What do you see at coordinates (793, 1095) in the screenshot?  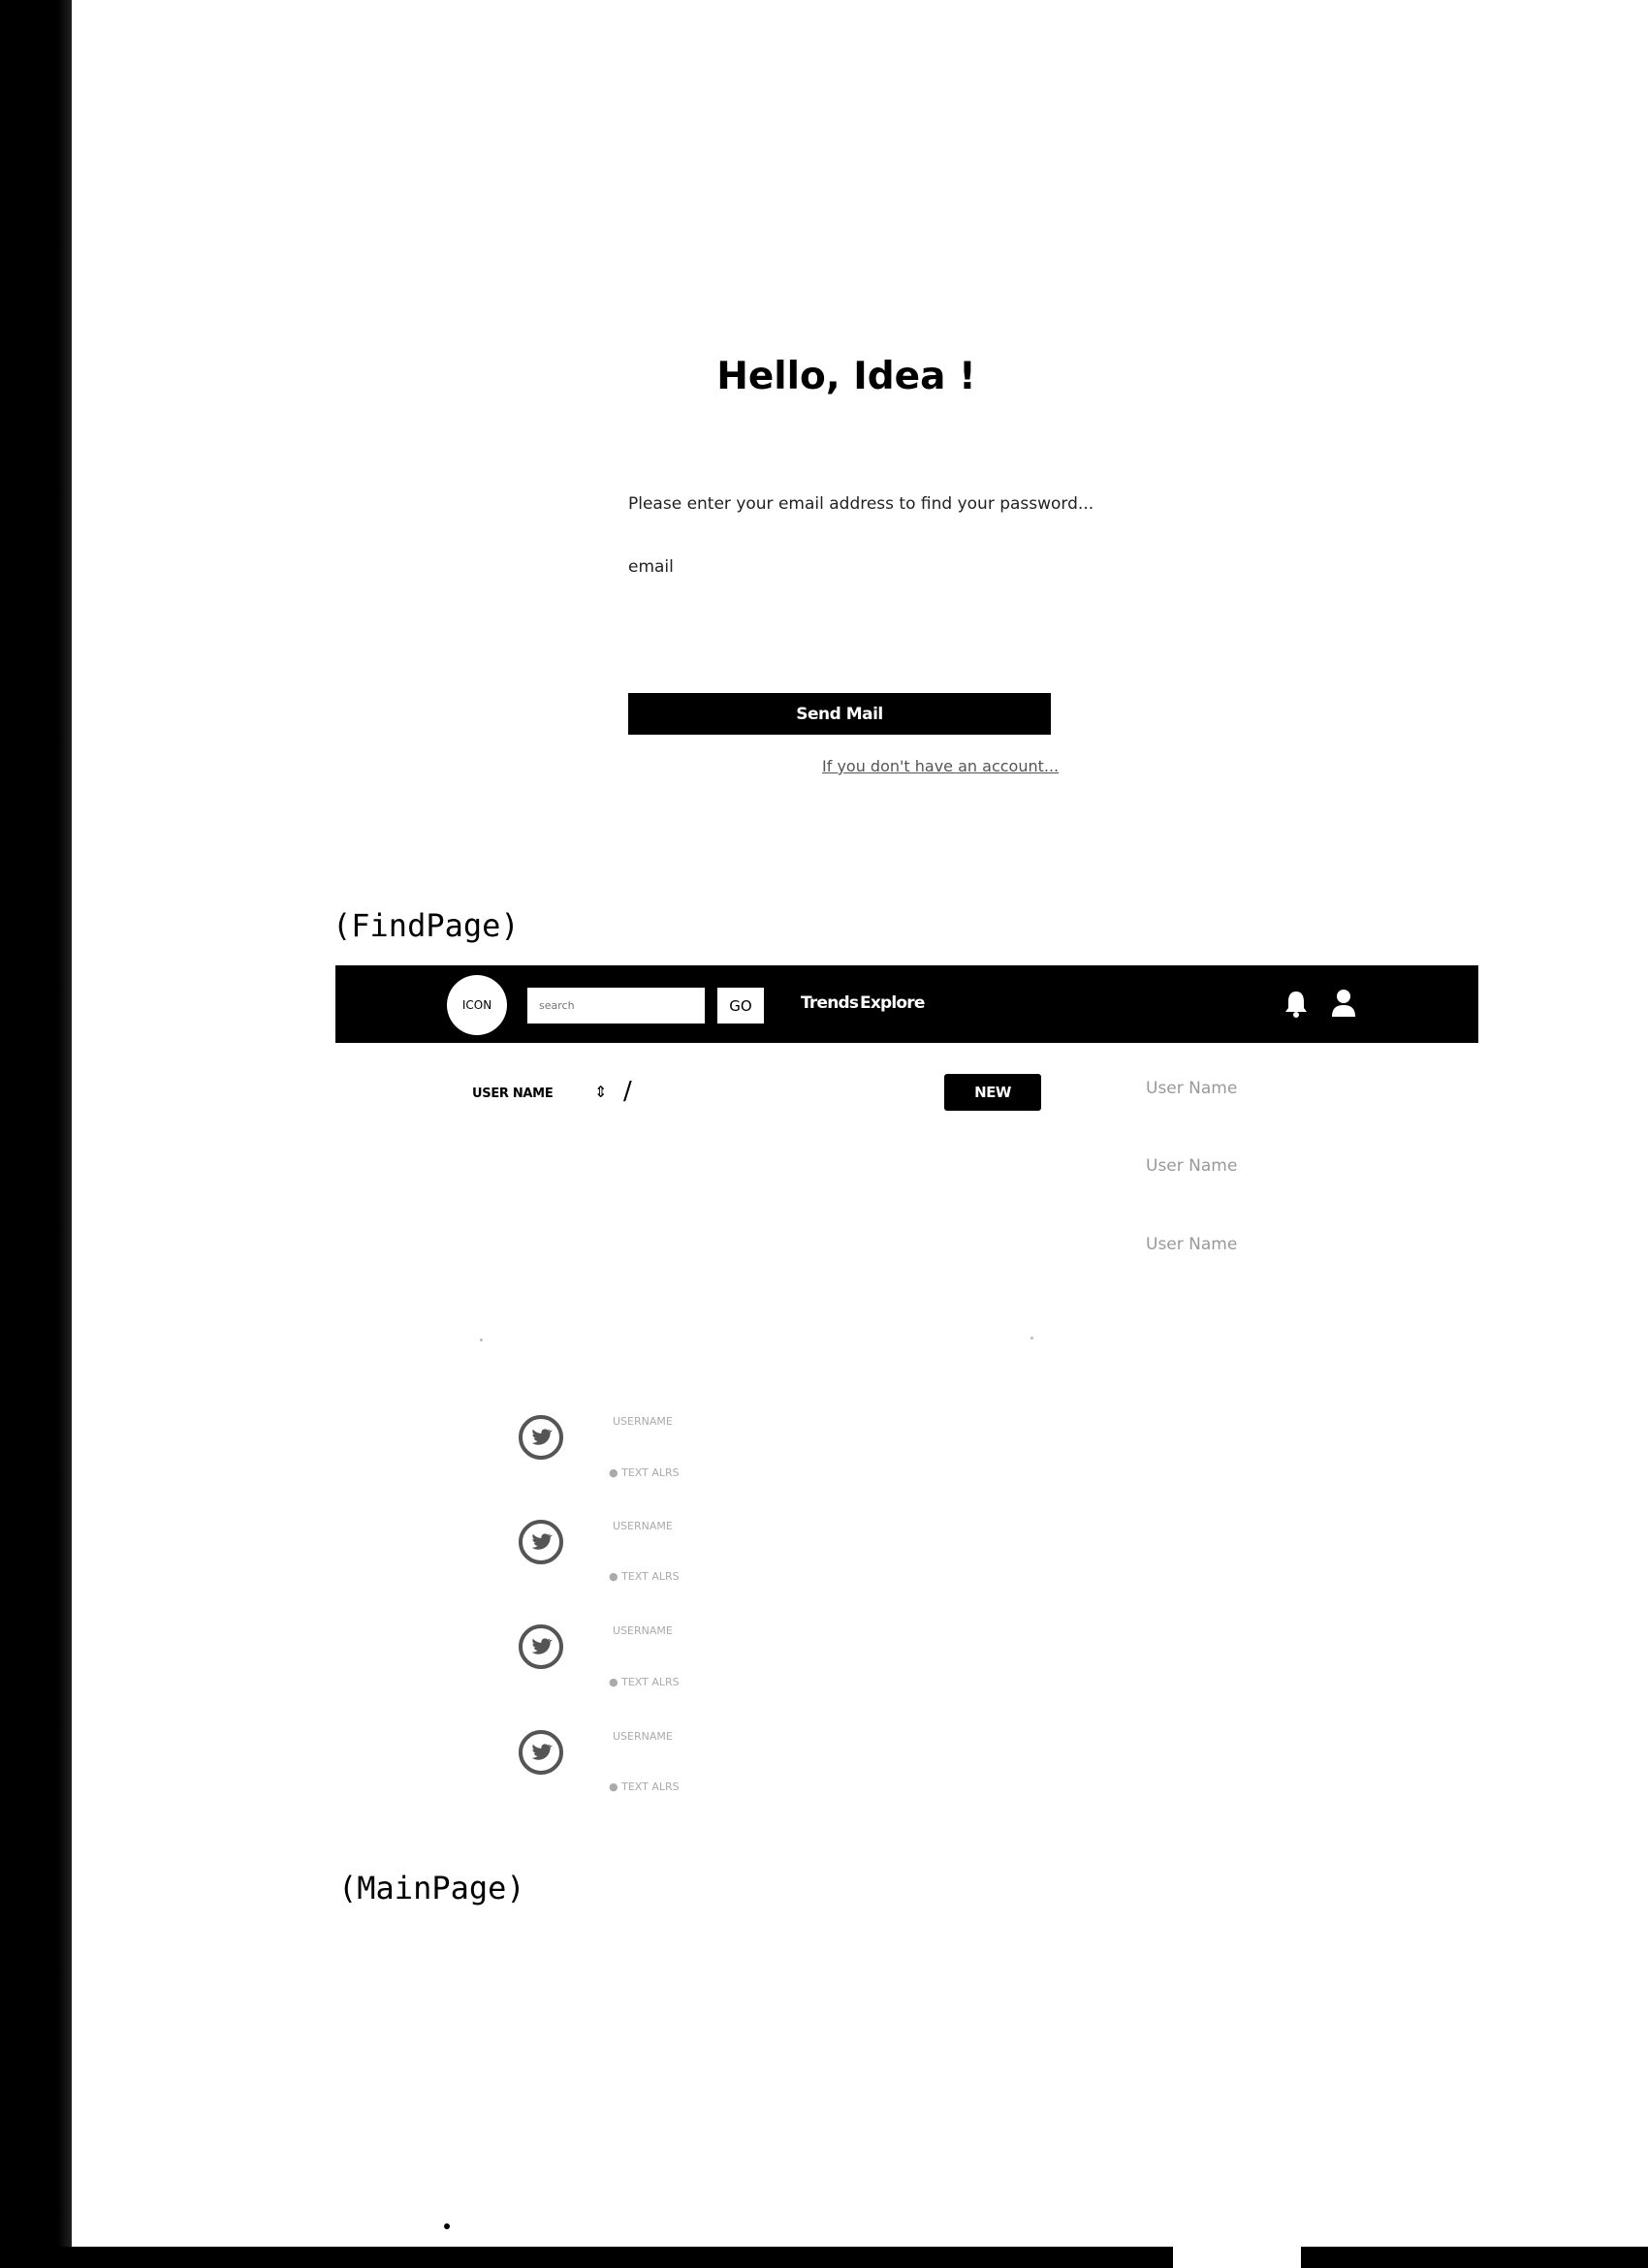 I see `post-input` at bounding box center [793, 1095].